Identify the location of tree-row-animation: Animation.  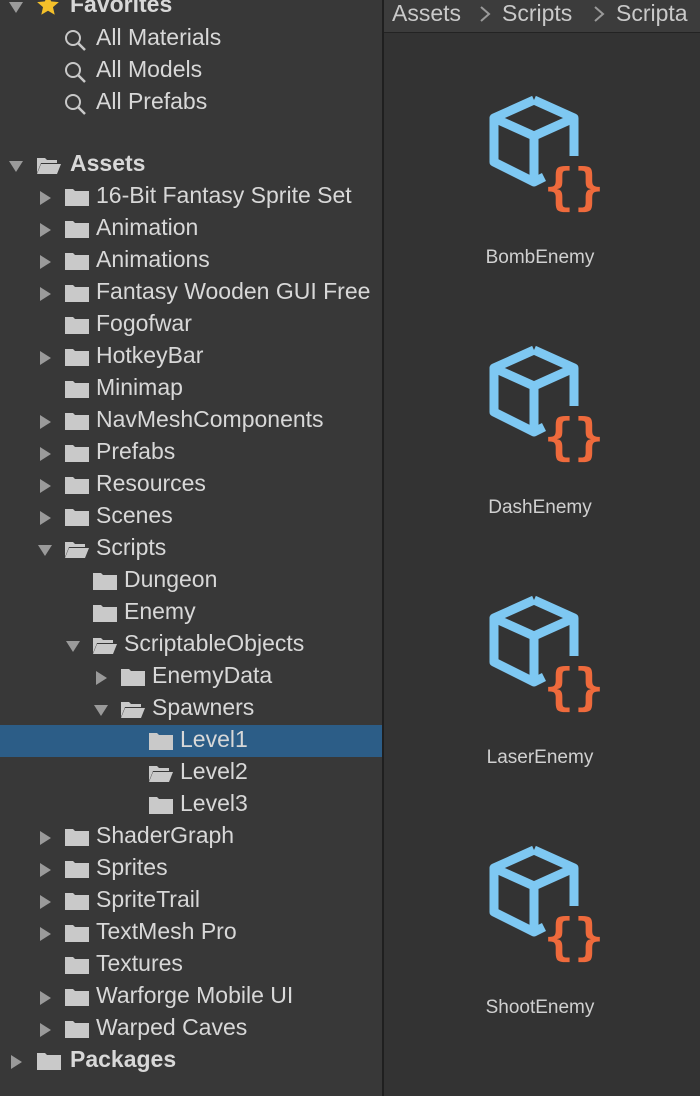
(191, 229).